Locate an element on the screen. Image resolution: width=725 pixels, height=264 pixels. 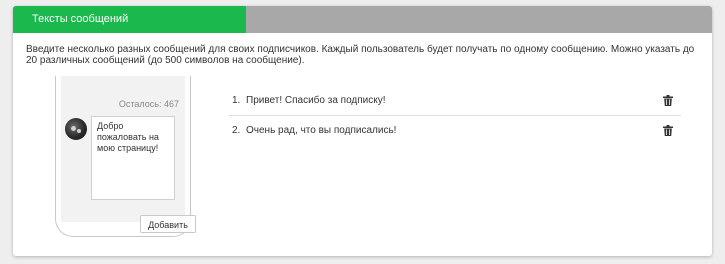
list-item: 1. Привет! Спасибо за подписку! is located at coordinates (455, 101).